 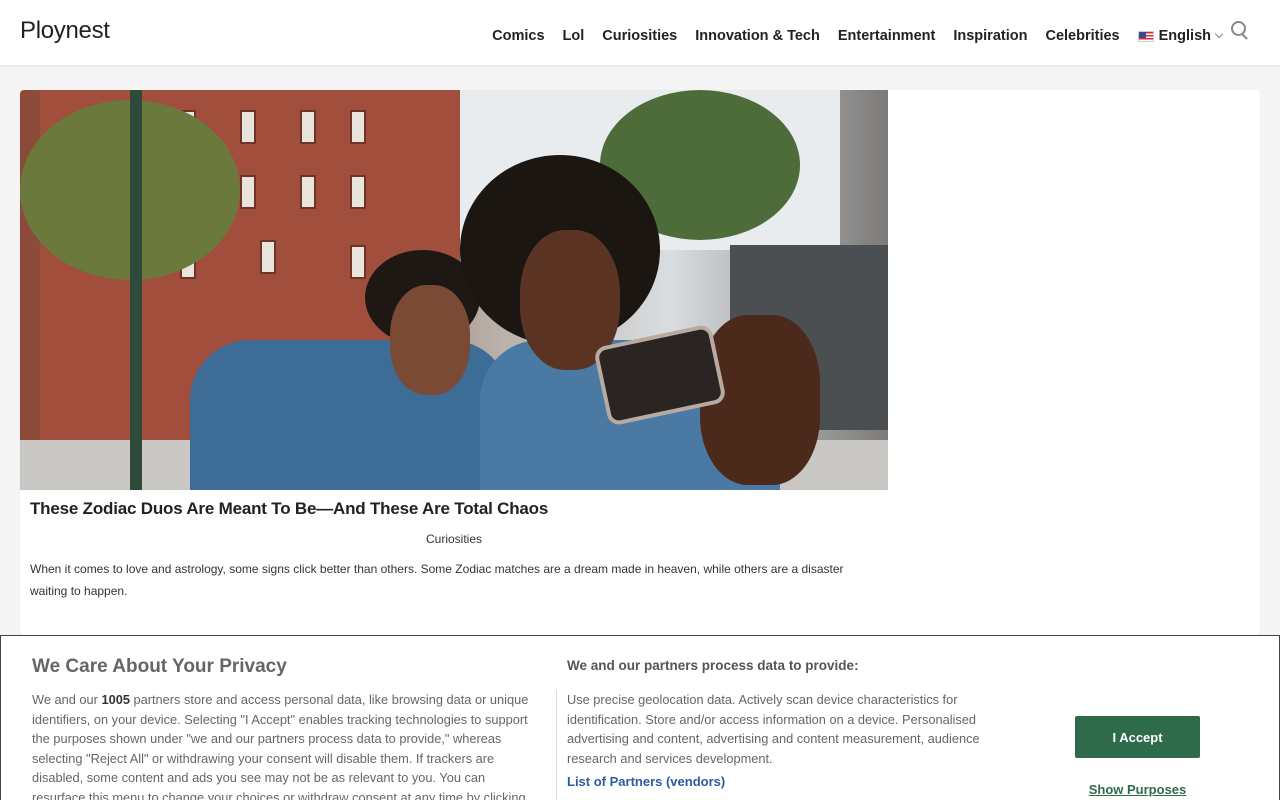 What do you see at coordinates (518, 36) in the screenshot?
I see `nav-item-comics: Comics` at bounding box center [518, 36].